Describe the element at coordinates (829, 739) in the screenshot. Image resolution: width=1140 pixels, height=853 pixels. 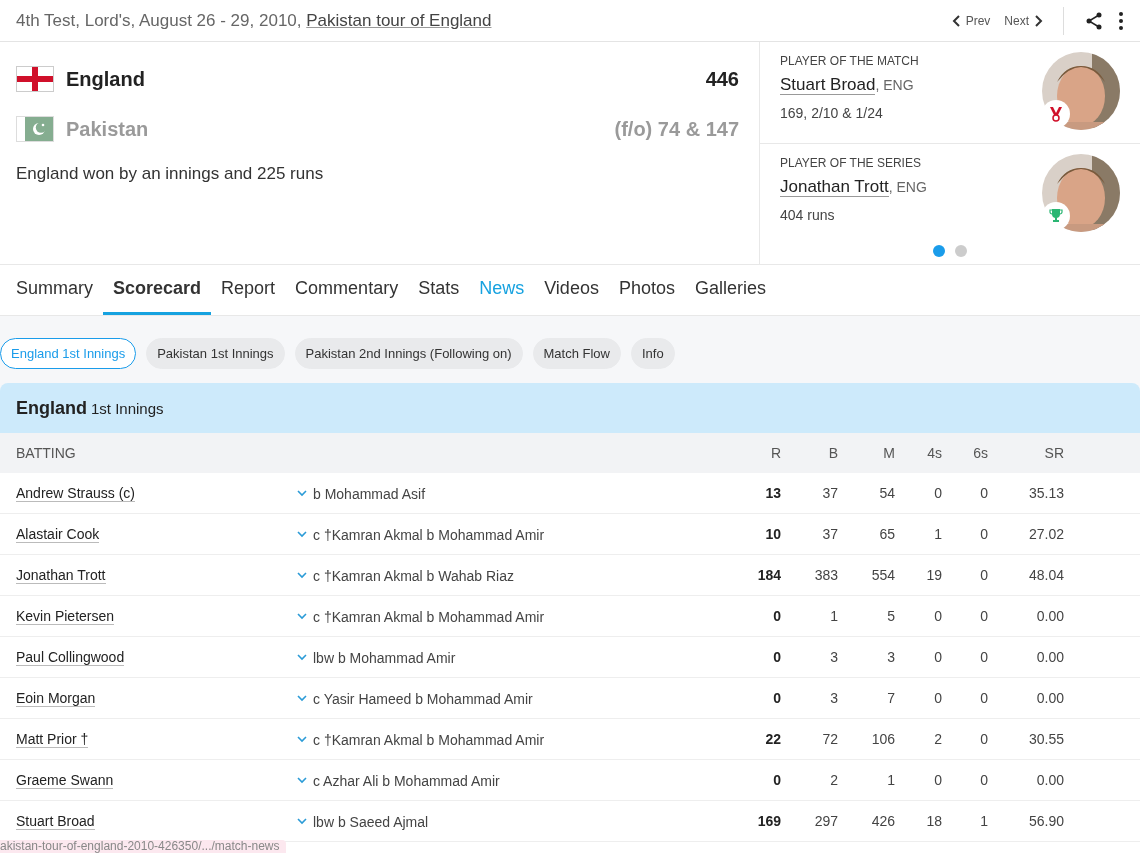
I see `table-cell-text: 72` at that location.